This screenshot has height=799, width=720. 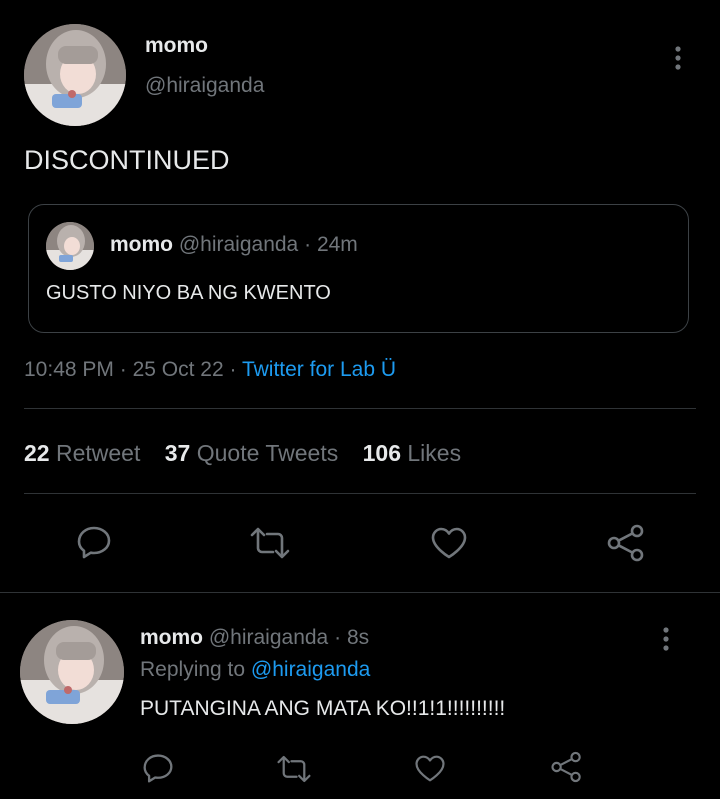 What do you see at coordinates (176, 46) in the screenshot?
I see `author-display-name: momo` at bounding box center [176, 46].